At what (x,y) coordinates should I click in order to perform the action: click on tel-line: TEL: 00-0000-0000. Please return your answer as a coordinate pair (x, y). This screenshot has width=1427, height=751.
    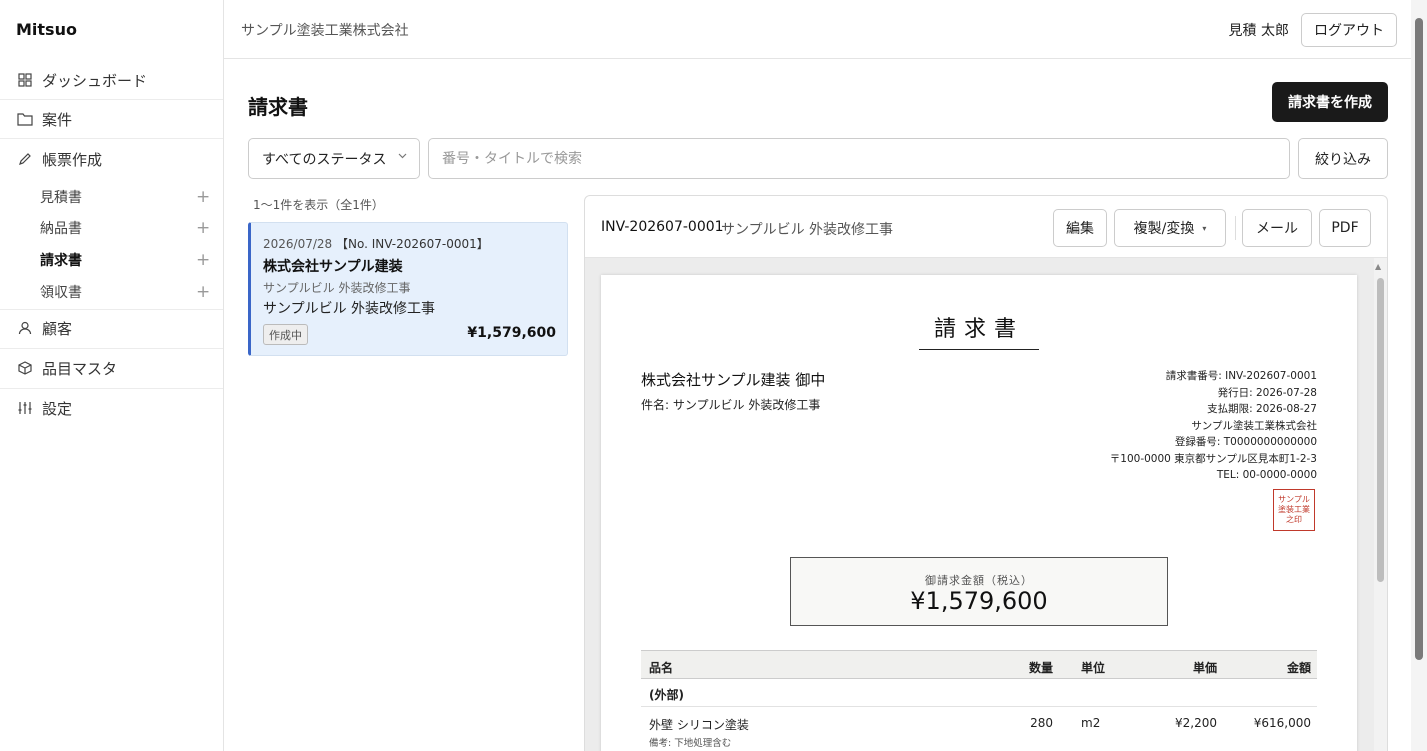
    Looking at the image, I should click on (1266, 475).